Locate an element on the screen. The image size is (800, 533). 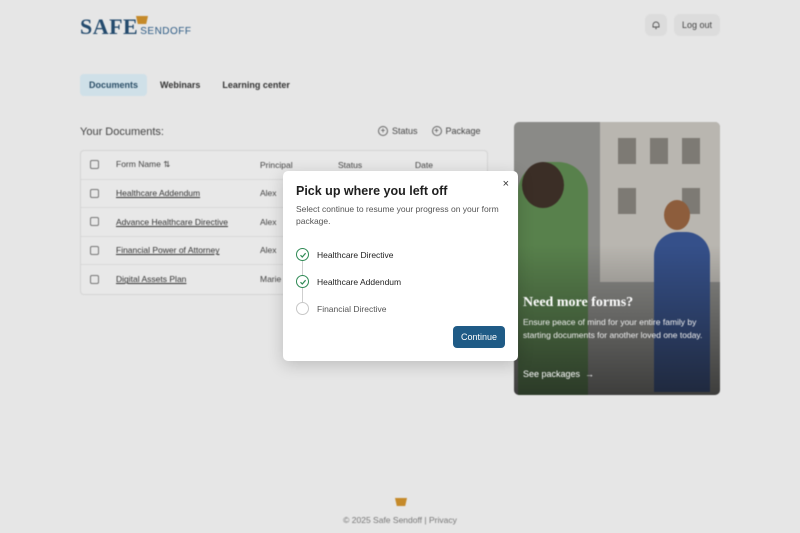
tab-documents: Documents is located at coordinates (114, 85).